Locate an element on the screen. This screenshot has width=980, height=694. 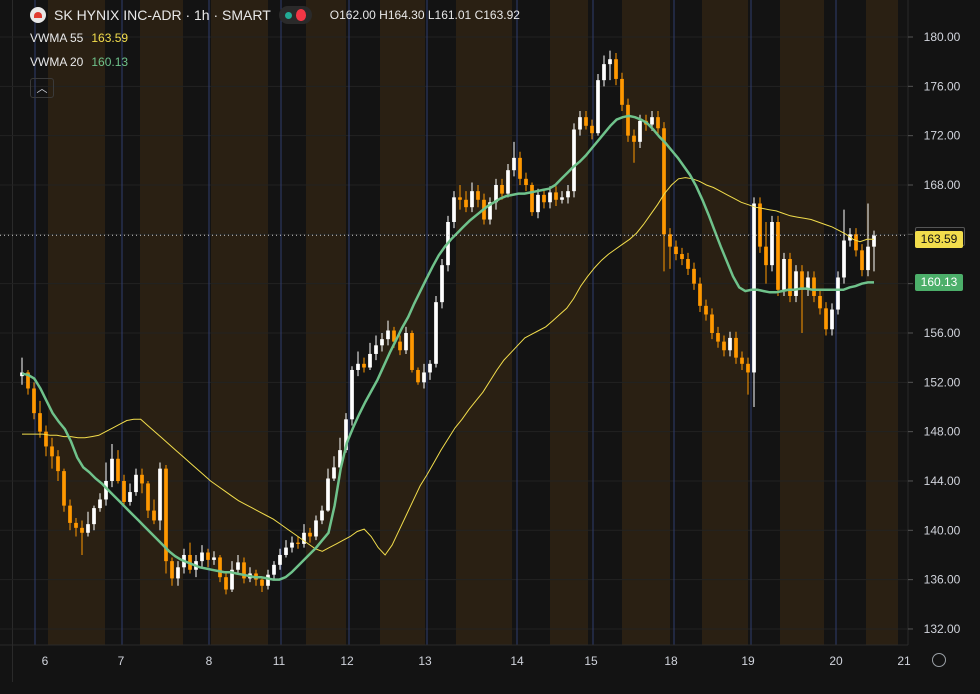
price-tick-label: 152.00 is located at coordinates (942, 382).